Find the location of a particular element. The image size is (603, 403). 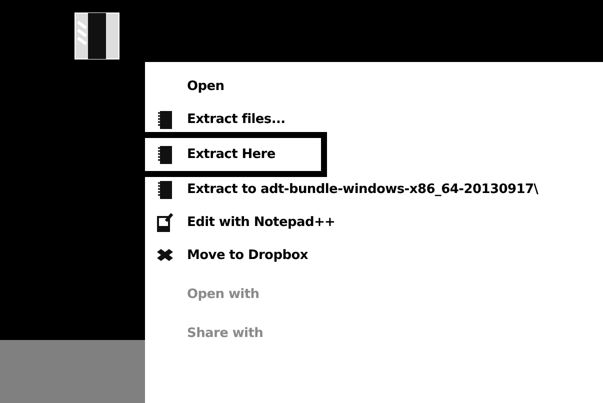

menu-item: Extract Here is located at coordinates (226, 154).